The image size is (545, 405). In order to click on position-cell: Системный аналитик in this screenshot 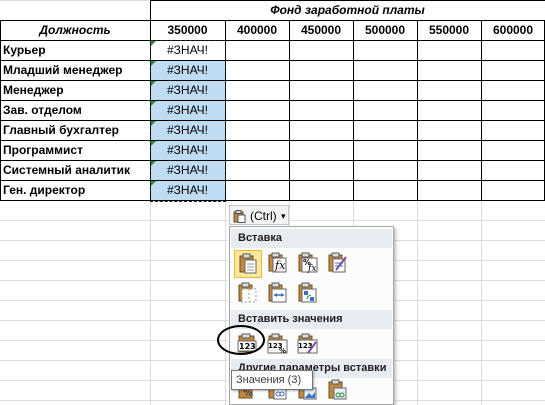, I will do `click(75, 170)`.